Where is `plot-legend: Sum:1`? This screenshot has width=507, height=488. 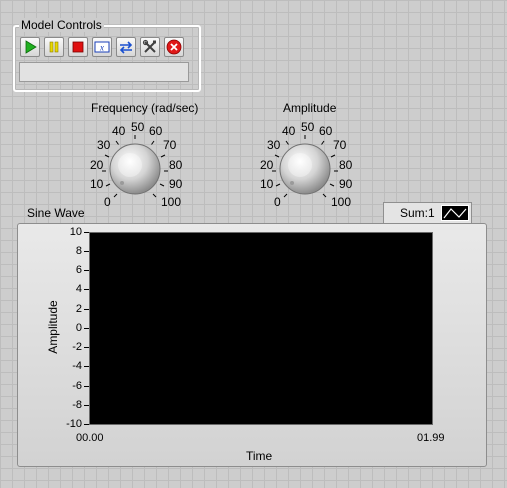
plot-legend: Sum:1 is located at coordinates (427, 213).